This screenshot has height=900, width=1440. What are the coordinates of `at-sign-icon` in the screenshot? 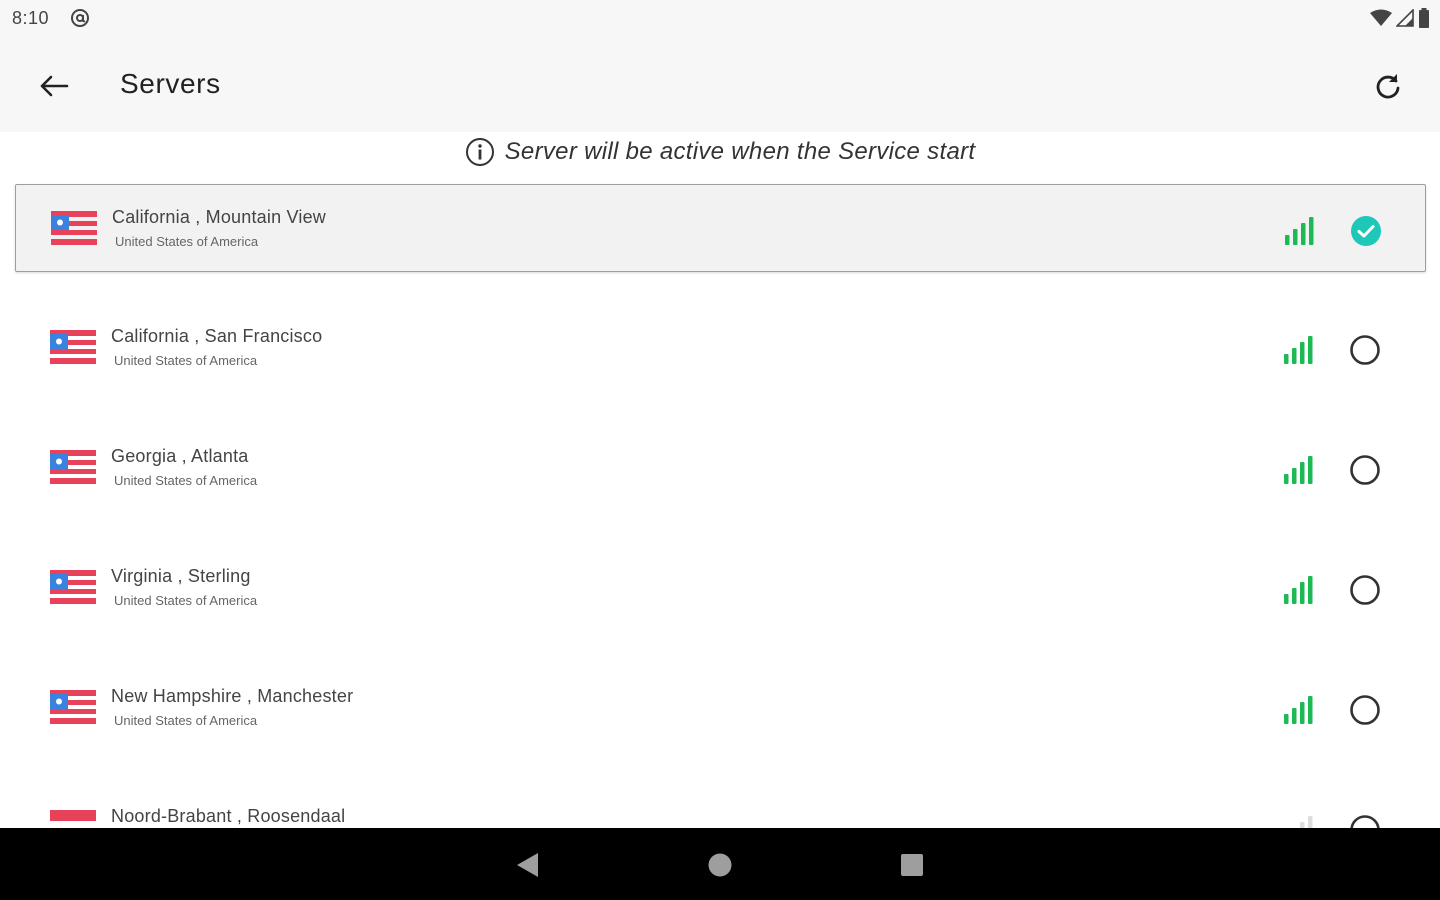 It's located at (80, 18).